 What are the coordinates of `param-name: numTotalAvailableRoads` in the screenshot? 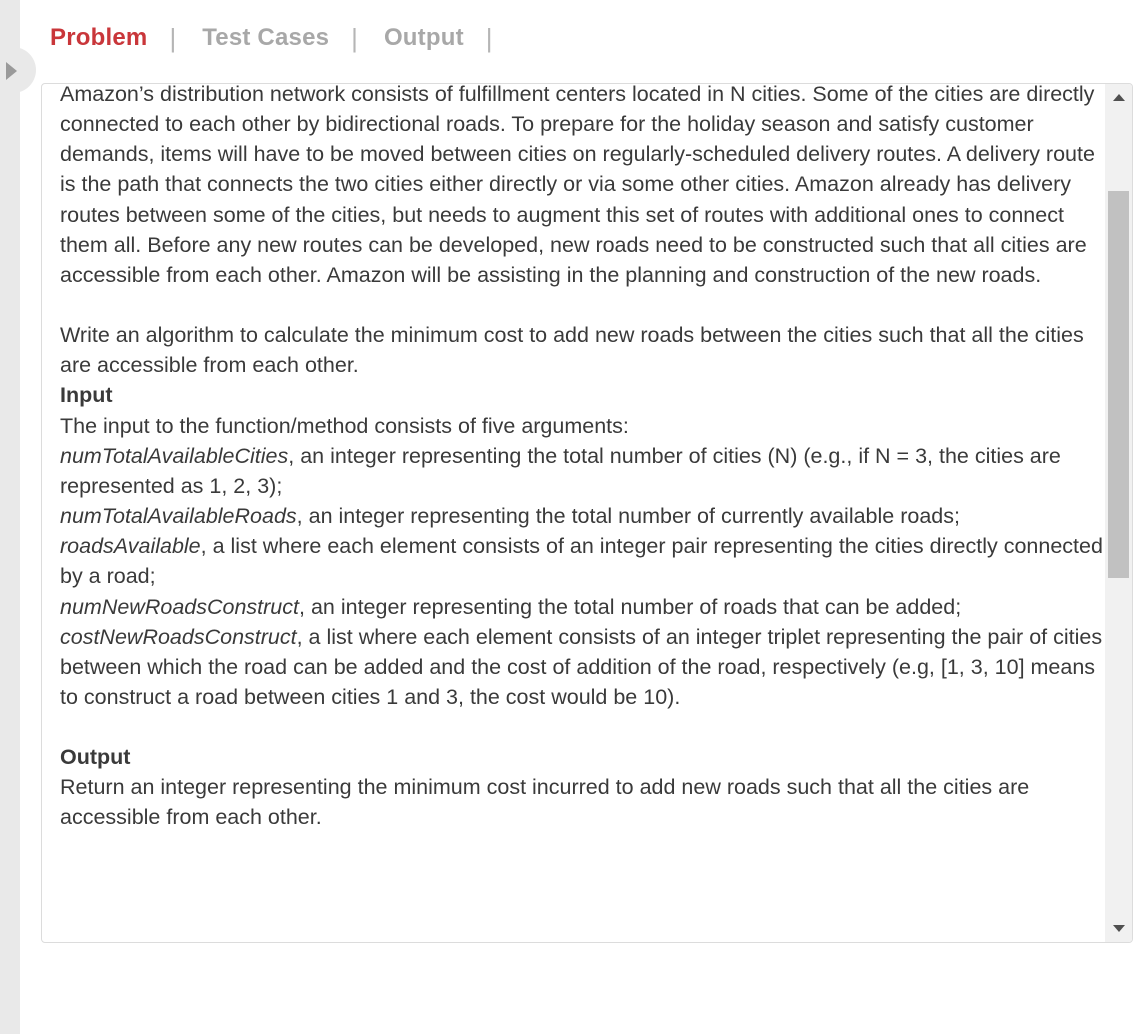 It's located at (178, 516).